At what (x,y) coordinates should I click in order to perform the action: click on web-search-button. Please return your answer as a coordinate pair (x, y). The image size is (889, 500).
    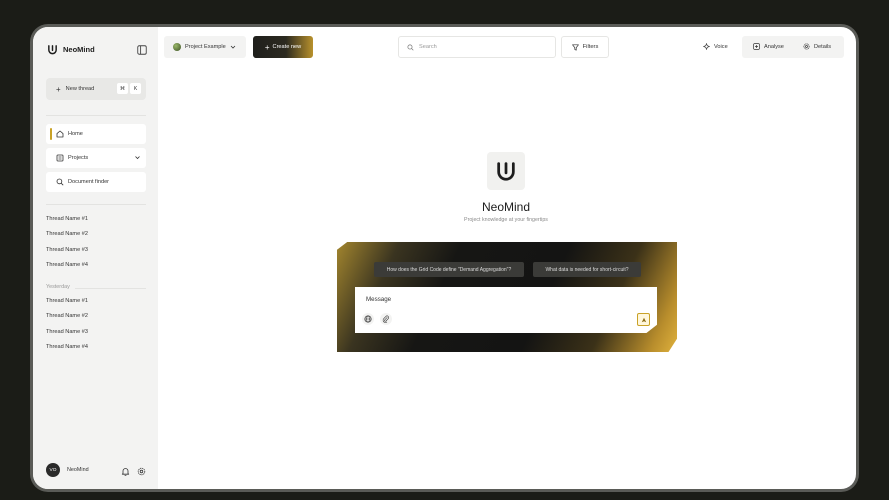
    Looking at the image, I should click on (368, 319).